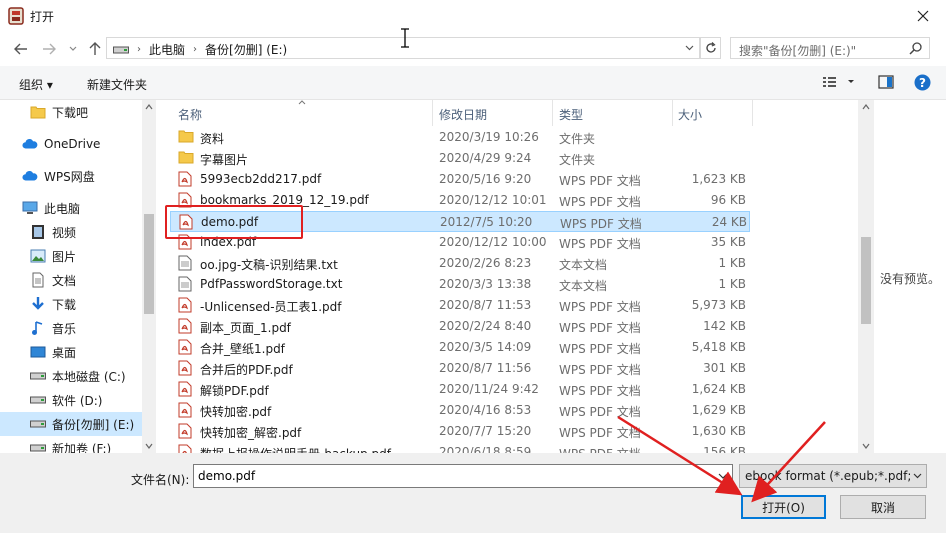 This screenshot has height=533, width=946. Describe the element at coordinates (271, 307) in the screenshot. I see `file-name: -Unlicensed-员工表1.pdf` at that location.